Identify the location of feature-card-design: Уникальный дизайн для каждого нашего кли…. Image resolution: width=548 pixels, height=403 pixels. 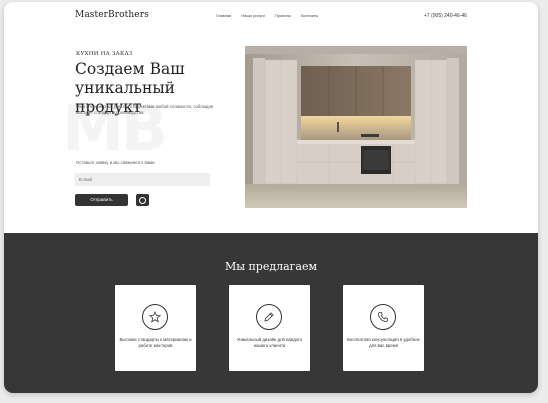
(269, 328).